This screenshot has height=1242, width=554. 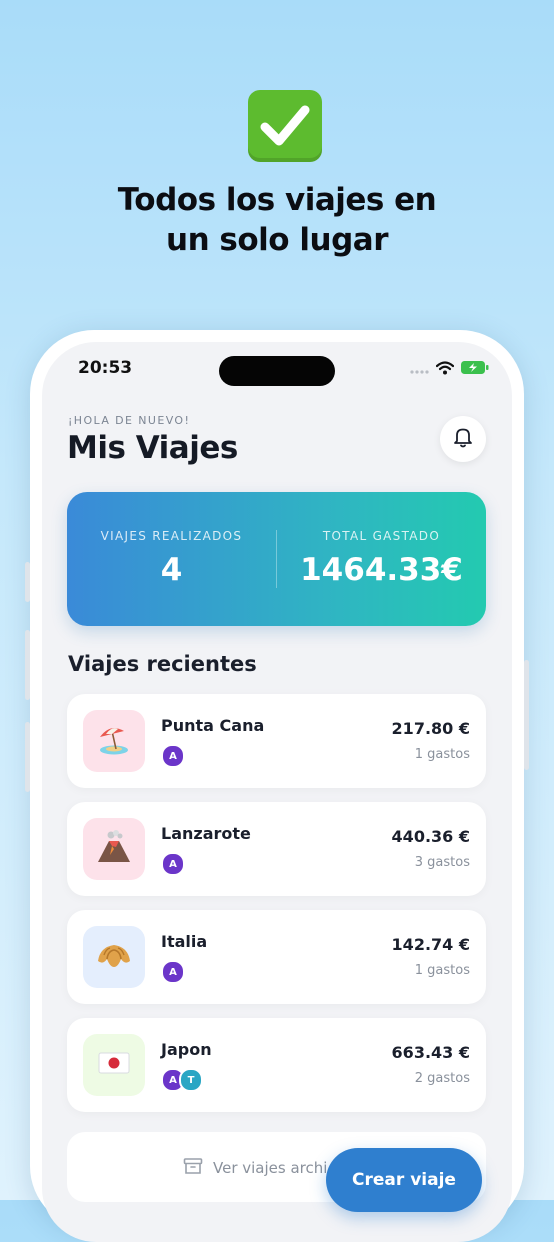 I want to click on trip-expense-count: 3 gastos, so click(x=442, y=862).